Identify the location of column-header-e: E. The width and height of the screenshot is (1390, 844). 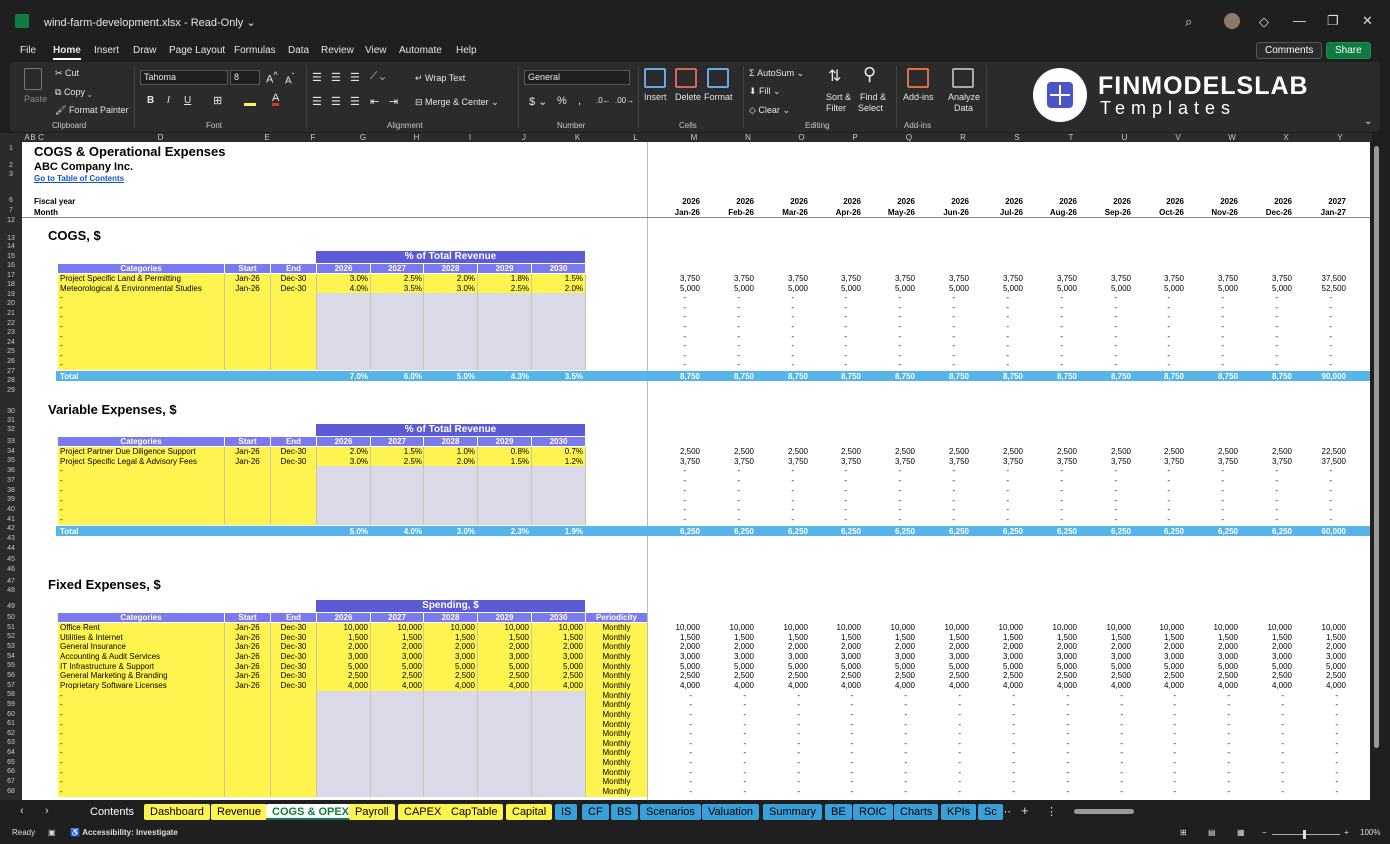
(267, 137).